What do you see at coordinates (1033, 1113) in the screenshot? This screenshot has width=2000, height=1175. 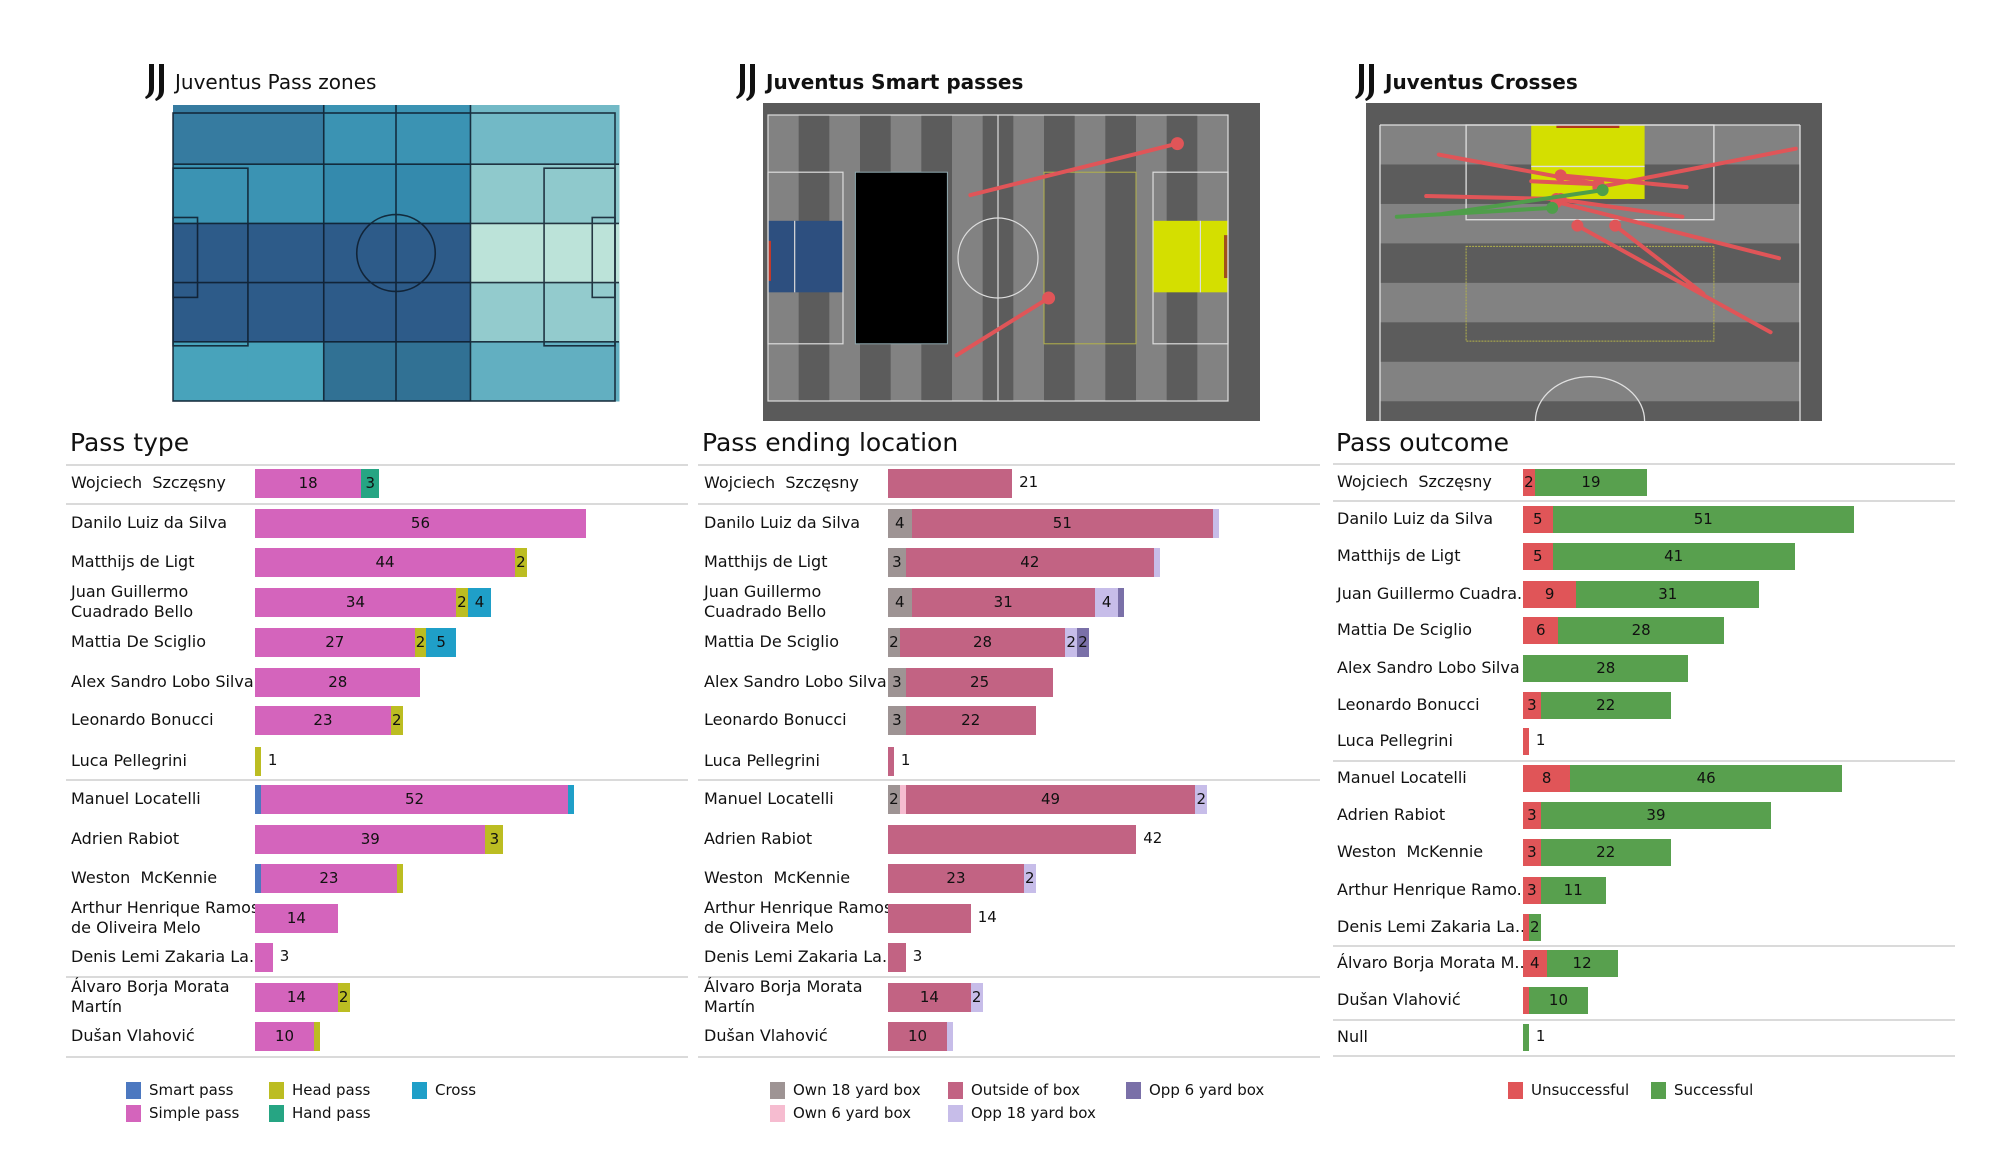 I see `legend-label: Opp 18 yard box` at bounding box center [1033, 1113].